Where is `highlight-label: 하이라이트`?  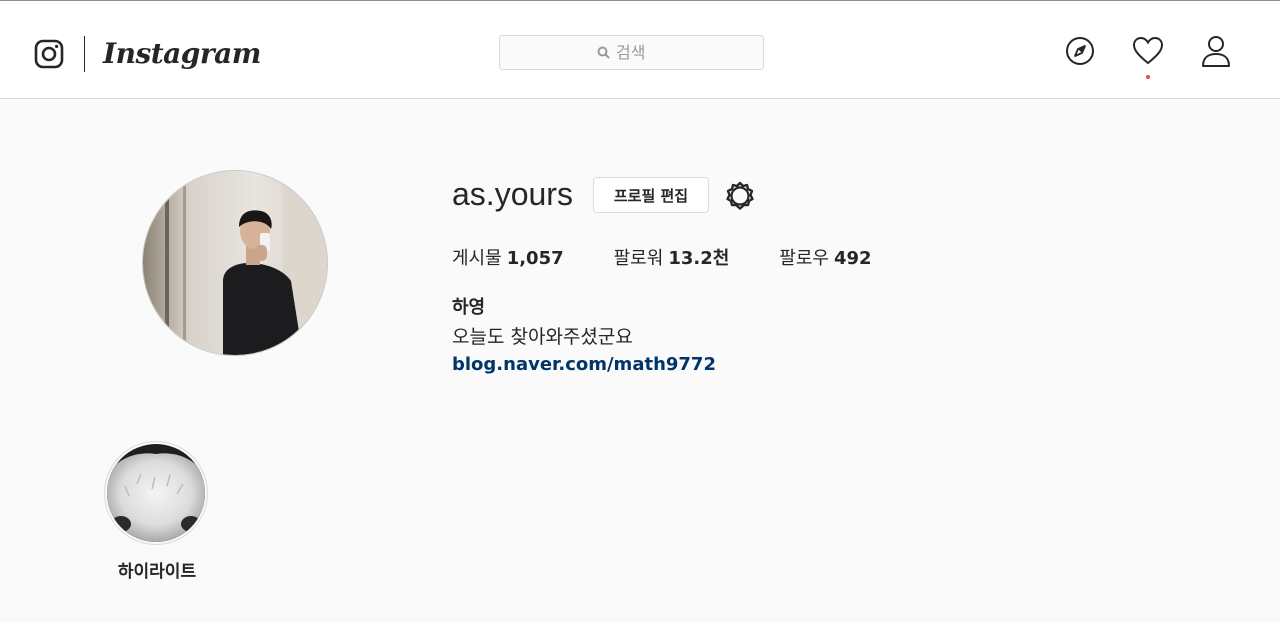 highlight-label: 하이라이트 is located at coordinates (157, 572).